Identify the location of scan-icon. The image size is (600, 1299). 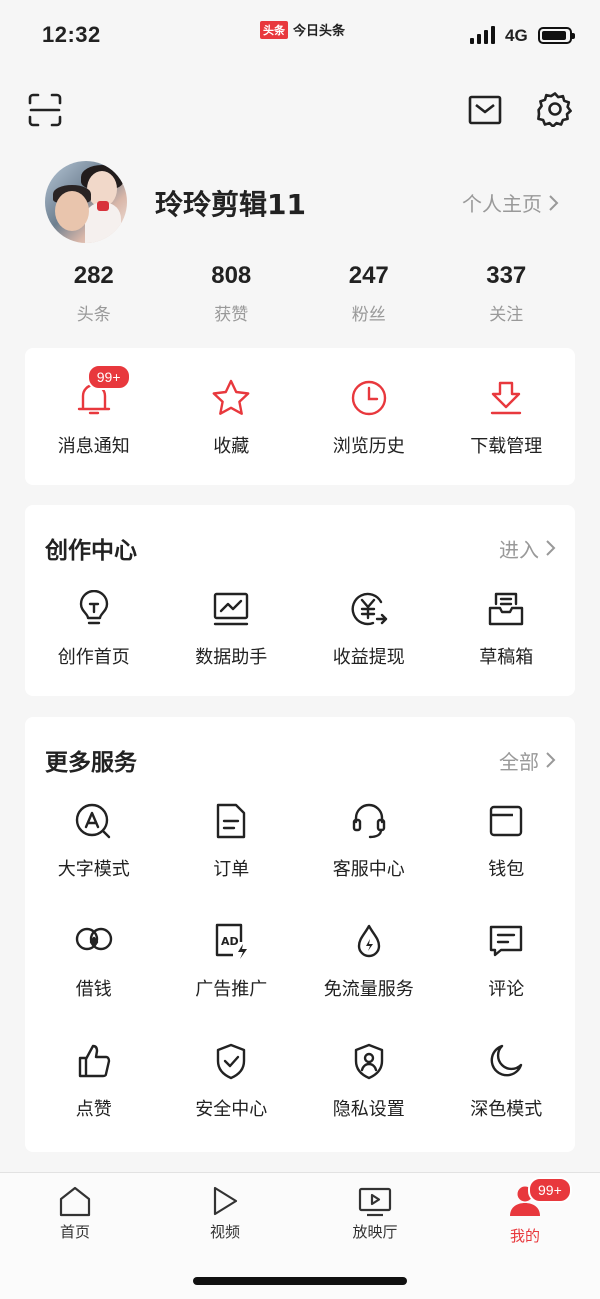
(45, 110).